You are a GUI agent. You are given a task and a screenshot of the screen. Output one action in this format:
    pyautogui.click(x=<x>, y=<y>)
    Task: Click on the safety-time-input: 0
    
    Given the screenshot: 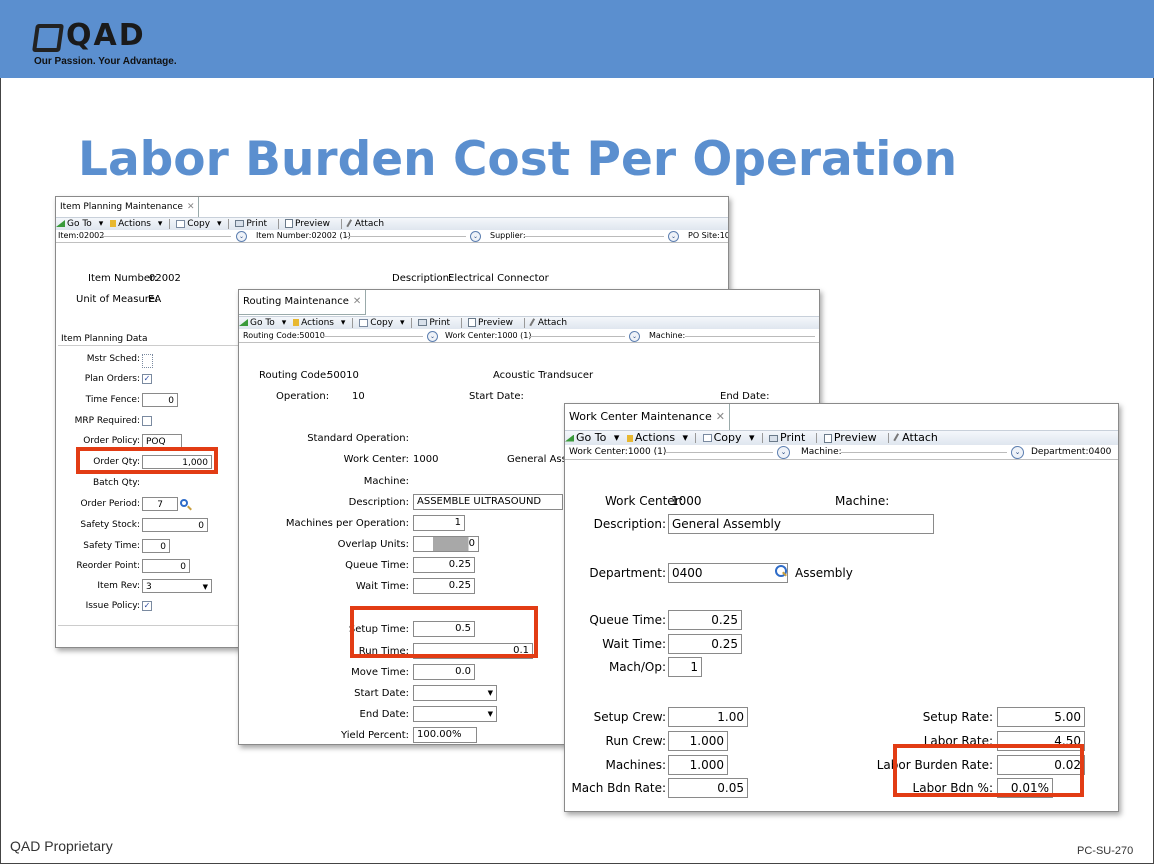 What is the action you would take?
    pyautogui.click(x=156, y=546)
    